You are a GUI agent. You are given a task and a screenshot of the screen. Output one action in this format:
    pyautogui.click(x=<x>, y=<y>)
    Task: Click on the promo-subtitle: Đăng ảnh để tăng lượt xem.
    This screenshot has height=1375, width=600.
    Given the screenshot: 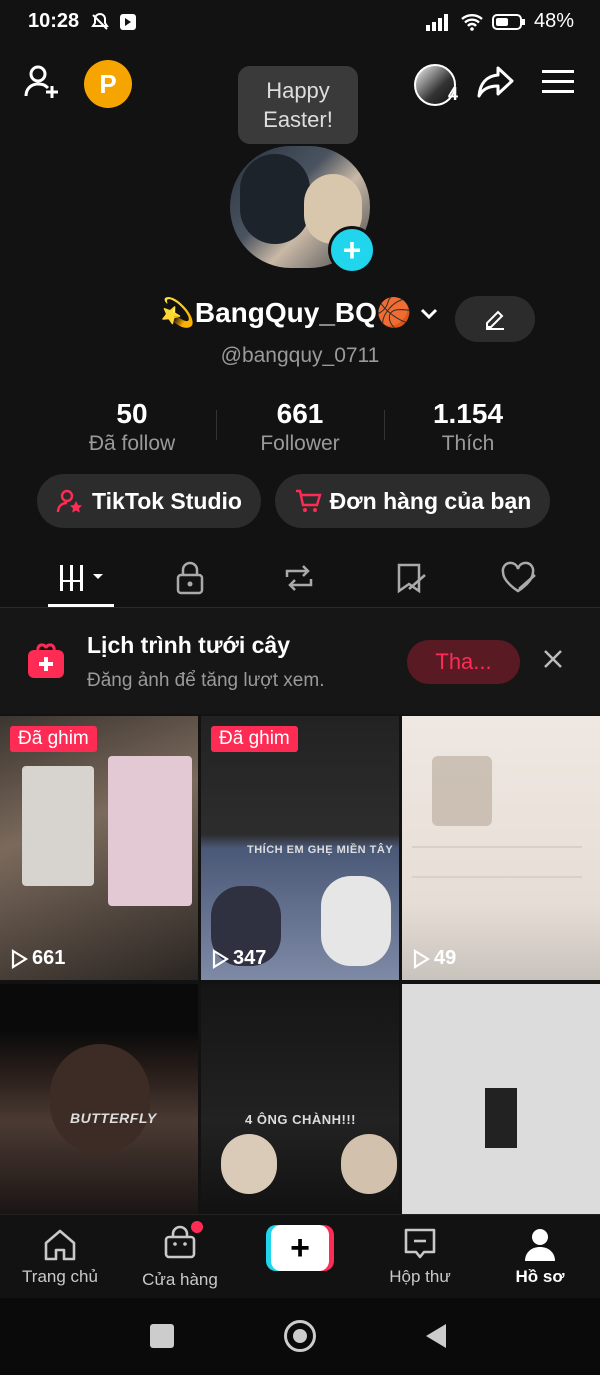 What is the action you would take?
    pyautogui.click(x=206, y=680)
    